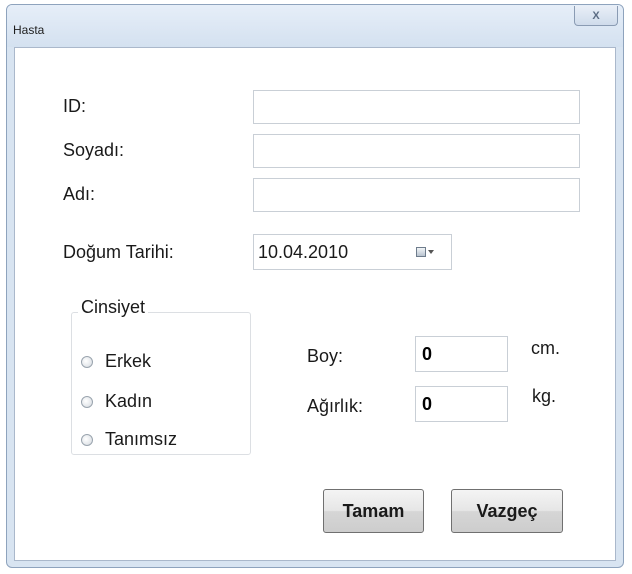  What do you see at coordinates (544, 396) in the screenshot?
I see `agirlik-unit: kg.` at bounding box center [544, 396].